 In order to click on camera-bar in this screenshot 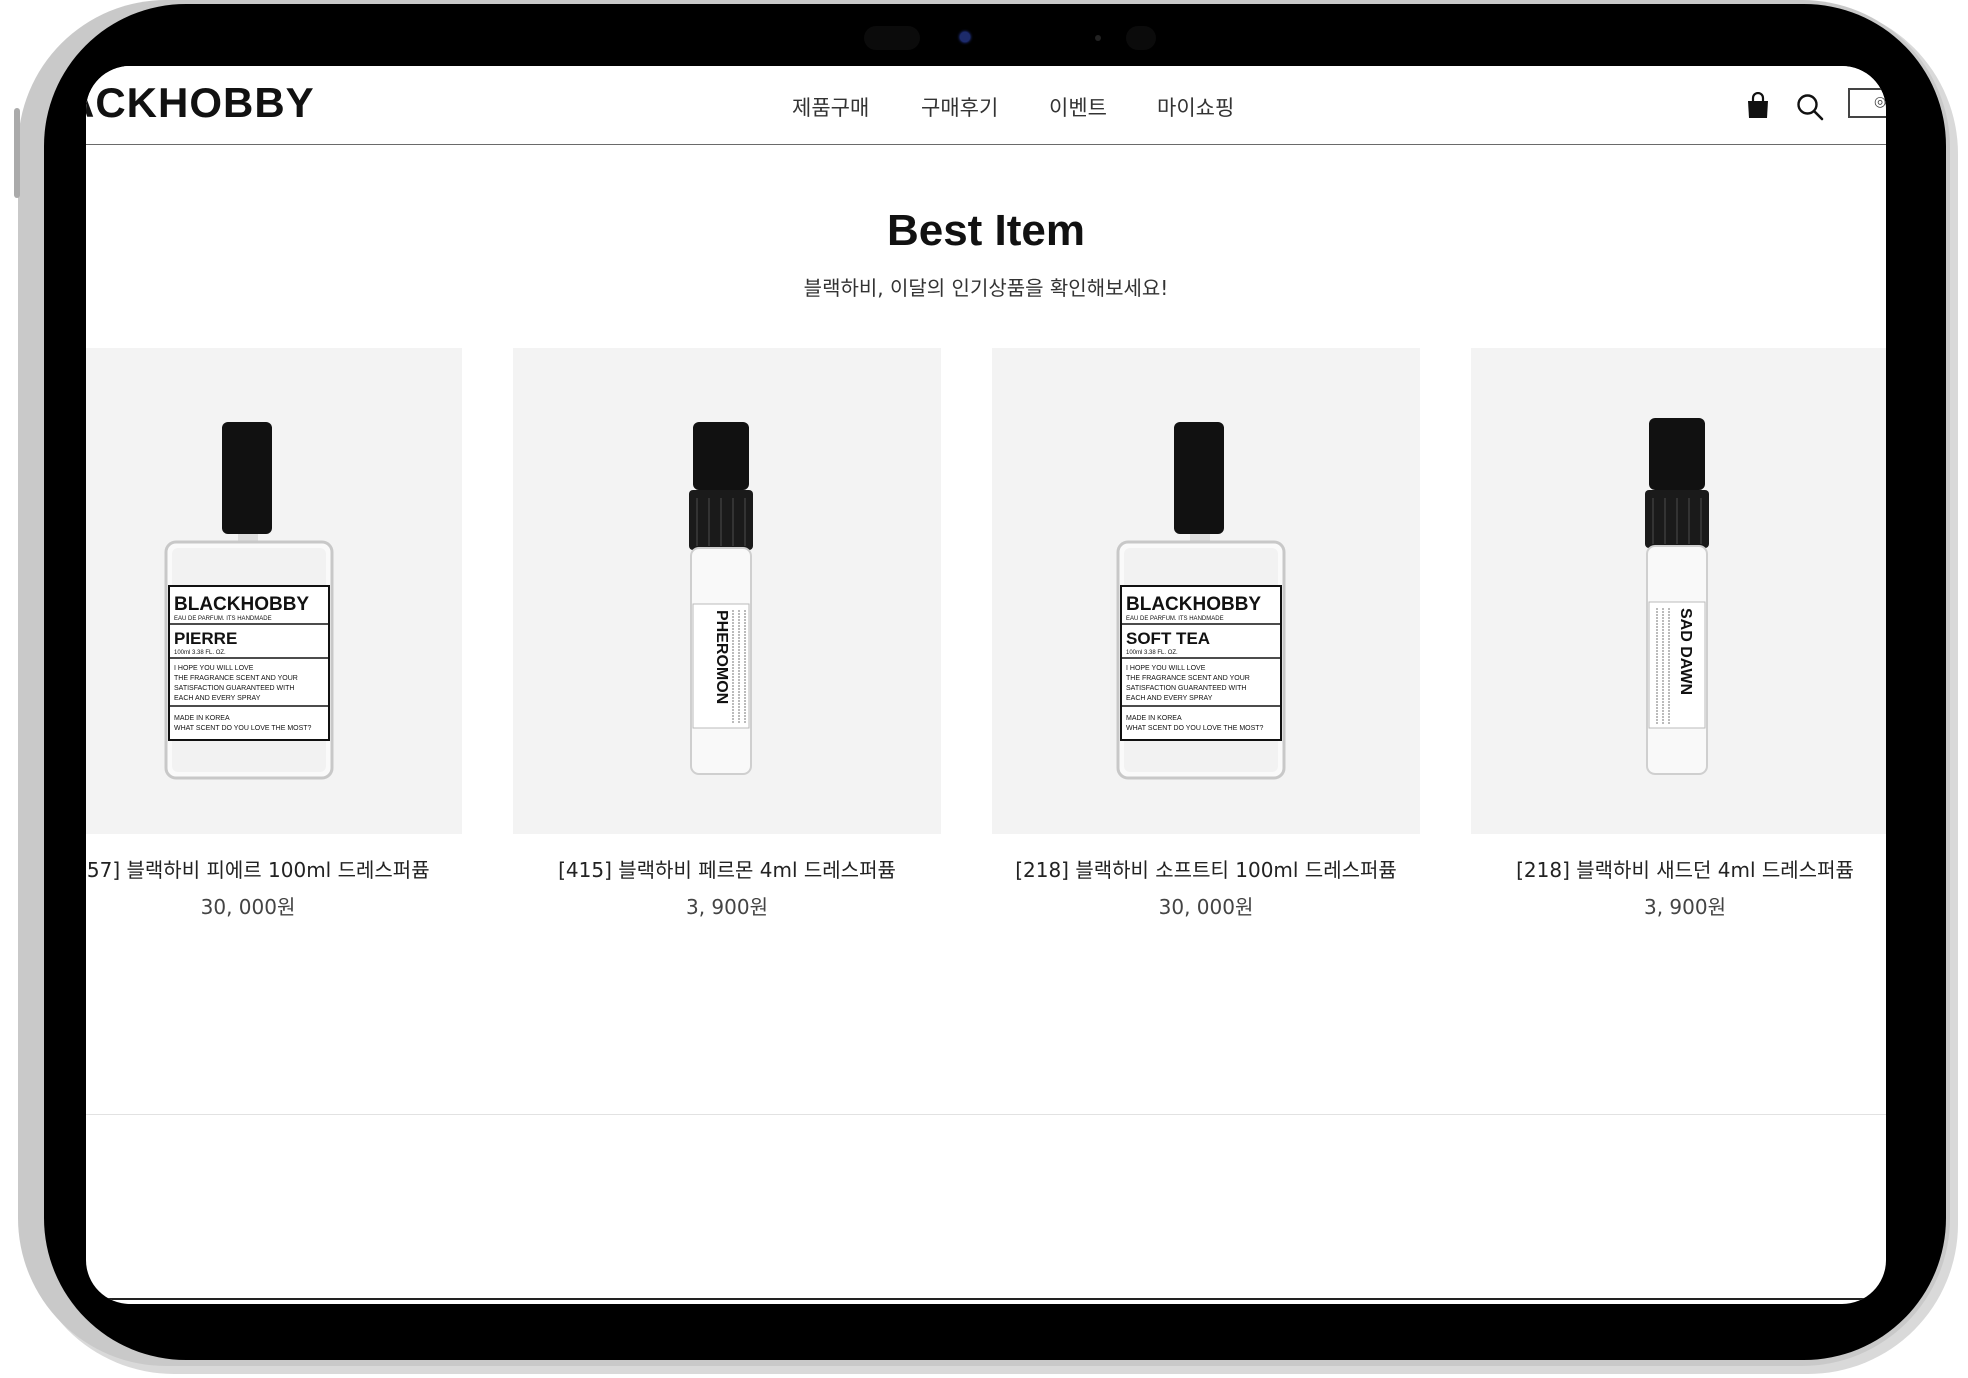, I will do `click(1014, 37)`.